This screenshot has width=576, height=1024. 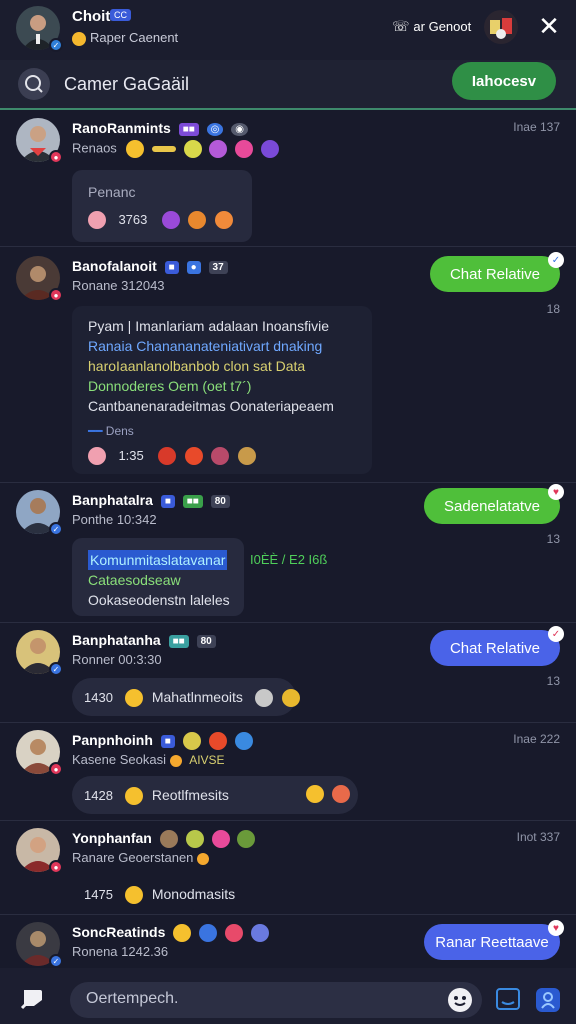 What do you see at coordinates (460, 1000) in the screenshot?
I see `emoji-picker-icon` at bounding box center [460, 1000].